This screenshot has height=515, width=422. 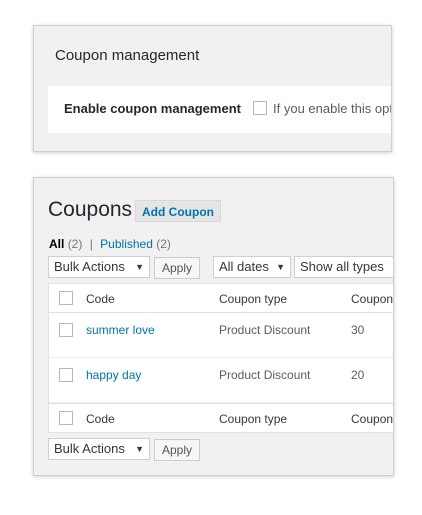 I want to click on enable-coupon-checkbox, so click(x=260, y=108).